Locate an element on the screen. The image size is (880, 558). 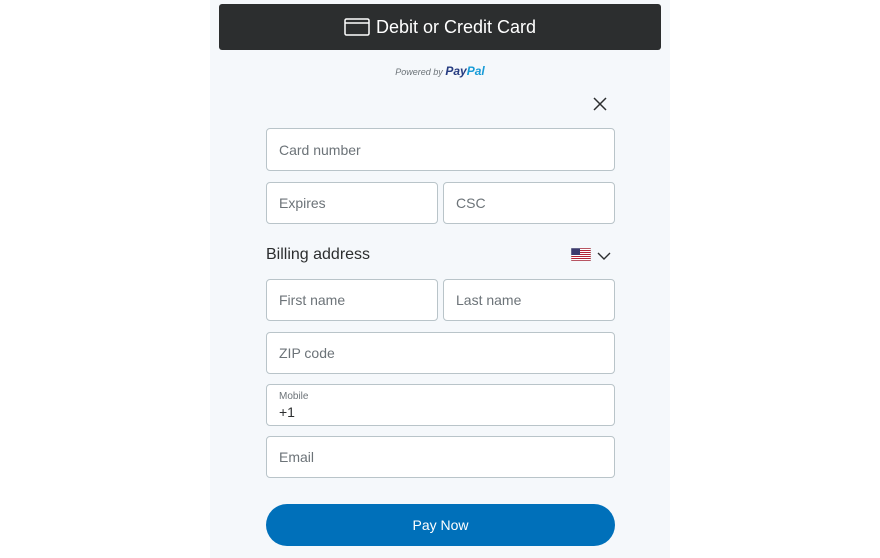
email-placeholder: Email is located at coordinates (297, 457).